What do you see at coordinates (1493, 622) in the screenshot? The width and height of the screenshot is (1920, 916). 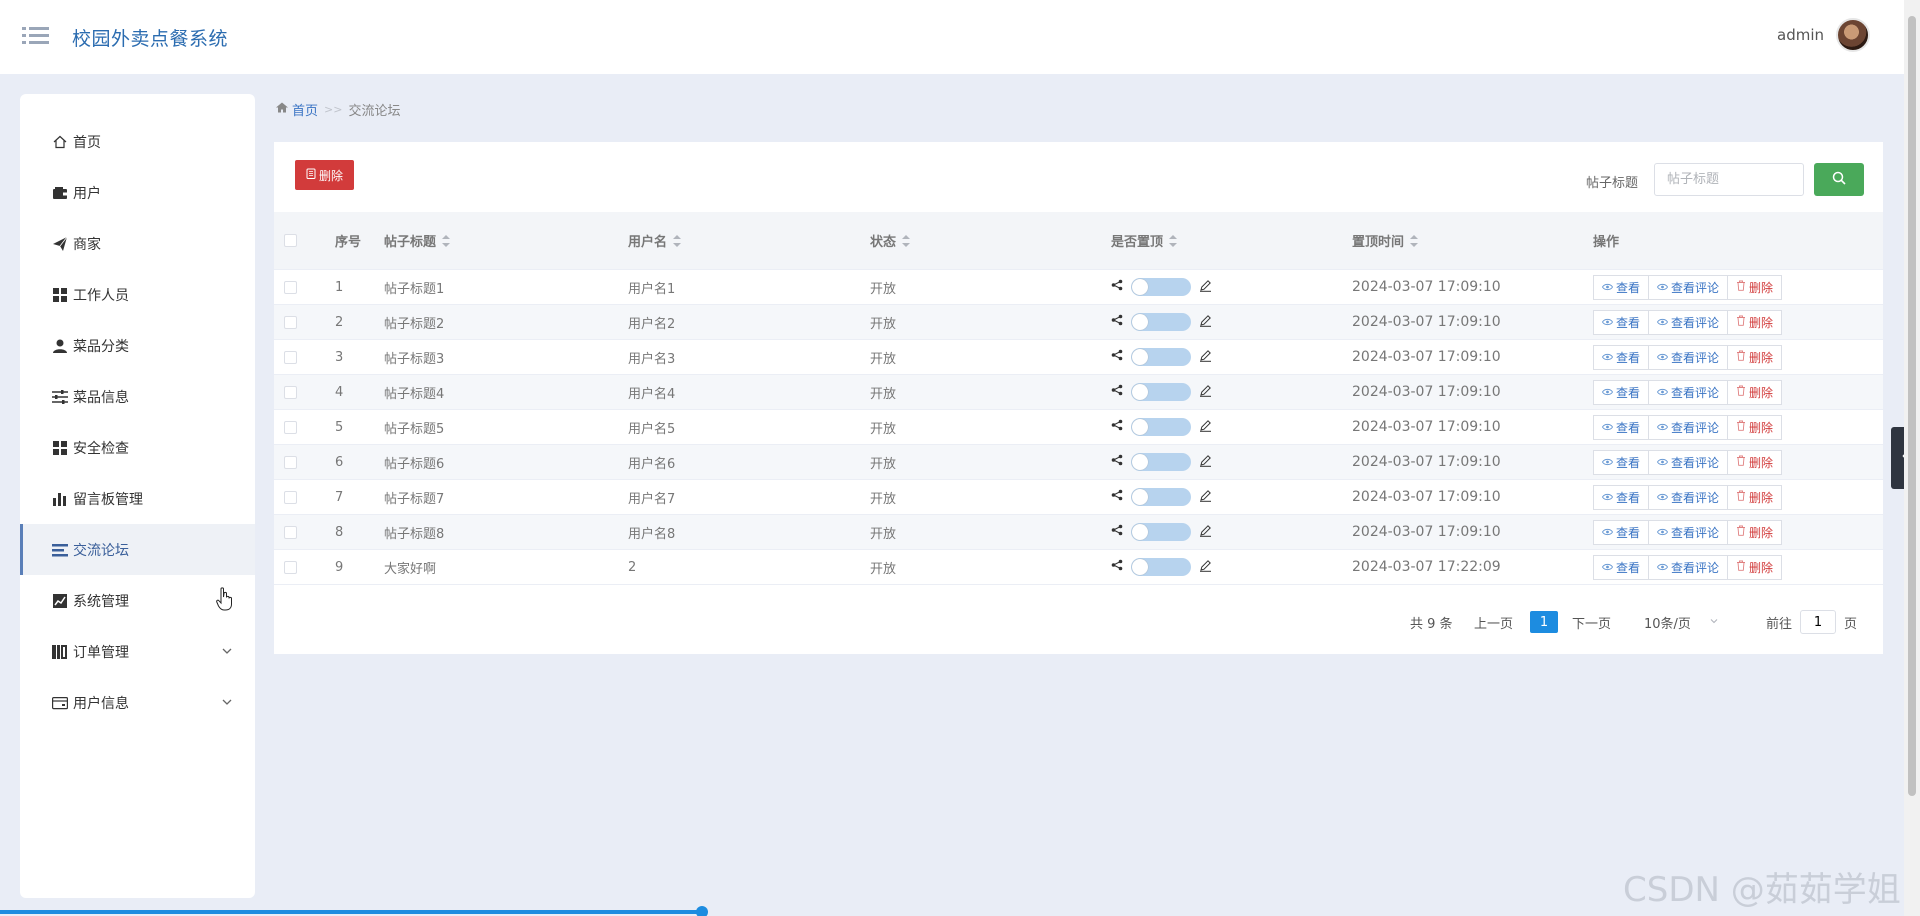 I see `pagination-prev: 上一页` at bounding box center [1493, 622].